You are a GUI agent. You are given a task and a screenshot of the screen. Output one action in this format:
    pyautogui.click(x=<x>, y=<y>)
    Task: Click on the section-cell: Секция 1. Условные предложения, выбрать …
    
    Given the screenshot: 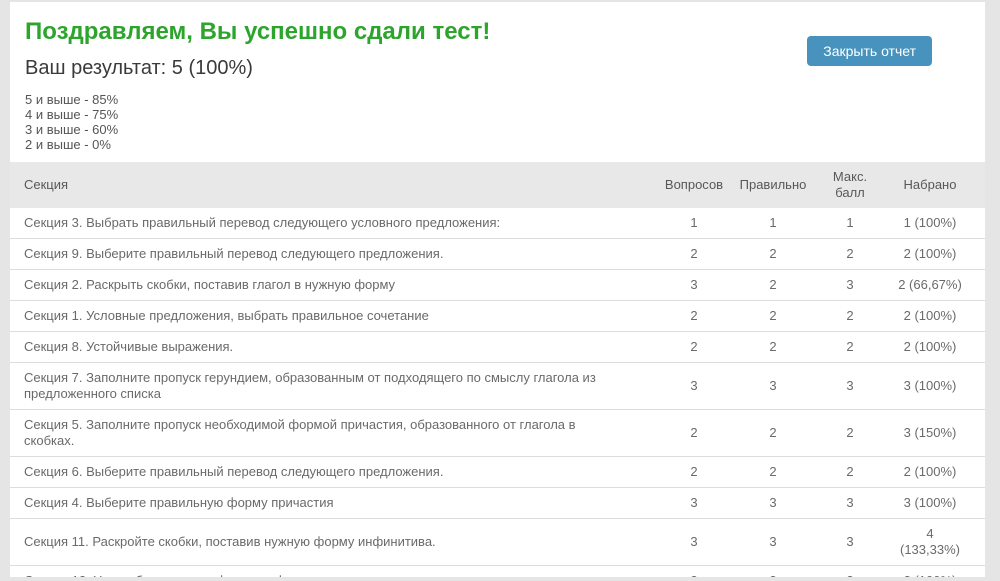 What is the action you would take?
    pyautogui.click(x=332, y=316)
    